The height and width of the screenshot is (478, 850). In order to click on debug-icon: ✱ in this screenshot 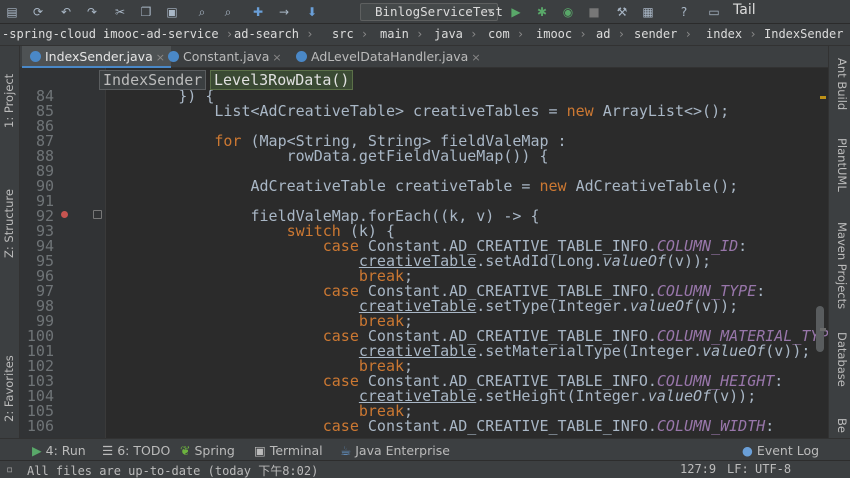, I will do `click(542, 12)`.